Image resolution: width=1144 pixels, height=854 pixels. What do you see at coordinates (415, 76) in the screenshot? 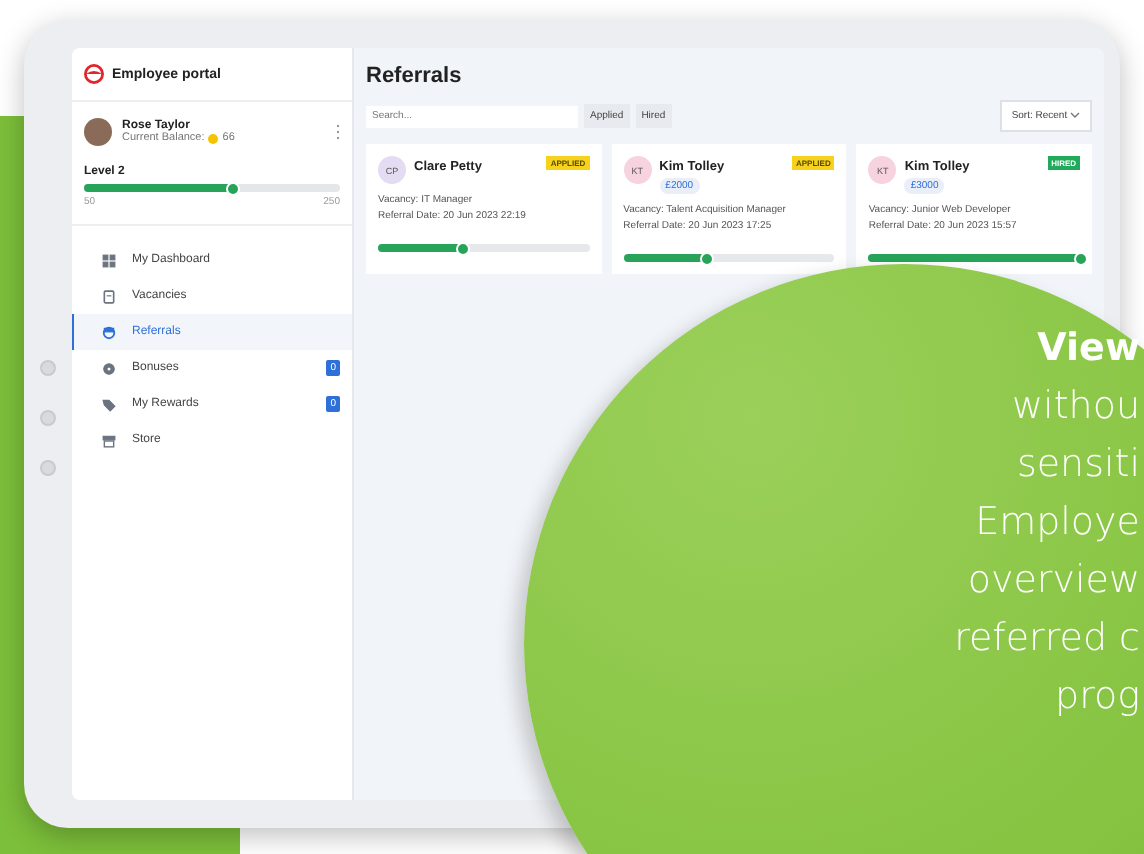
I see `page-title: Referrals` at bounding box center [415, 76].